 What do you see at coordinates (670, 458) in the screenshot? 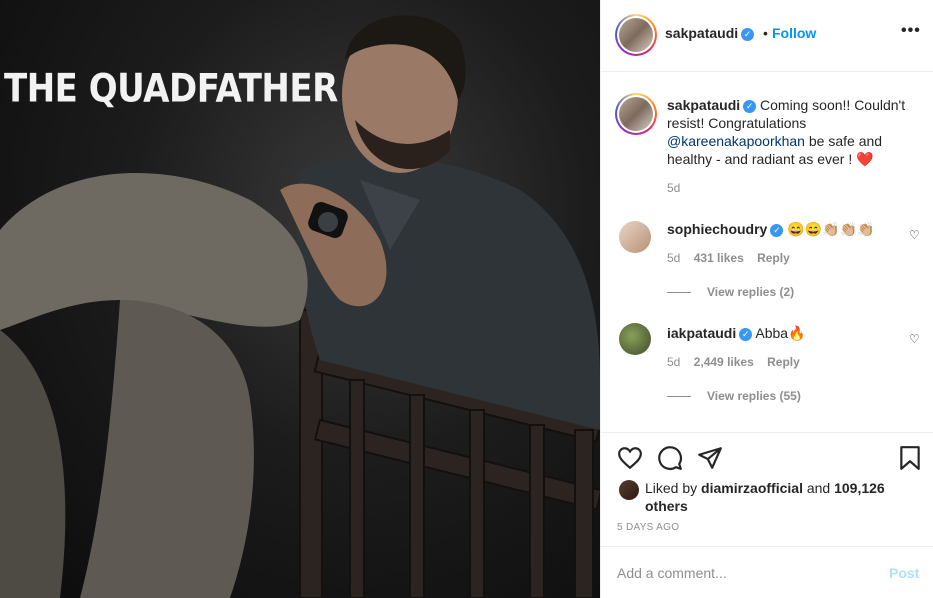
I see `comment-bubble-icon` at bounding box center [670, 458].